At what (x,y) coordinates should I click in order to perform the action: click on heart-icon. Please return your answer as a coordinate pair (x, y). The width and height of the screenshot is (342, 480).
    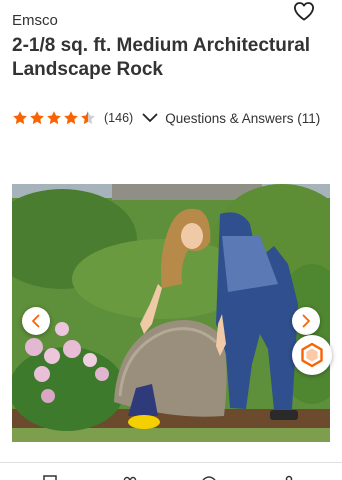
    Looking at the image, I should click on (304, 11).